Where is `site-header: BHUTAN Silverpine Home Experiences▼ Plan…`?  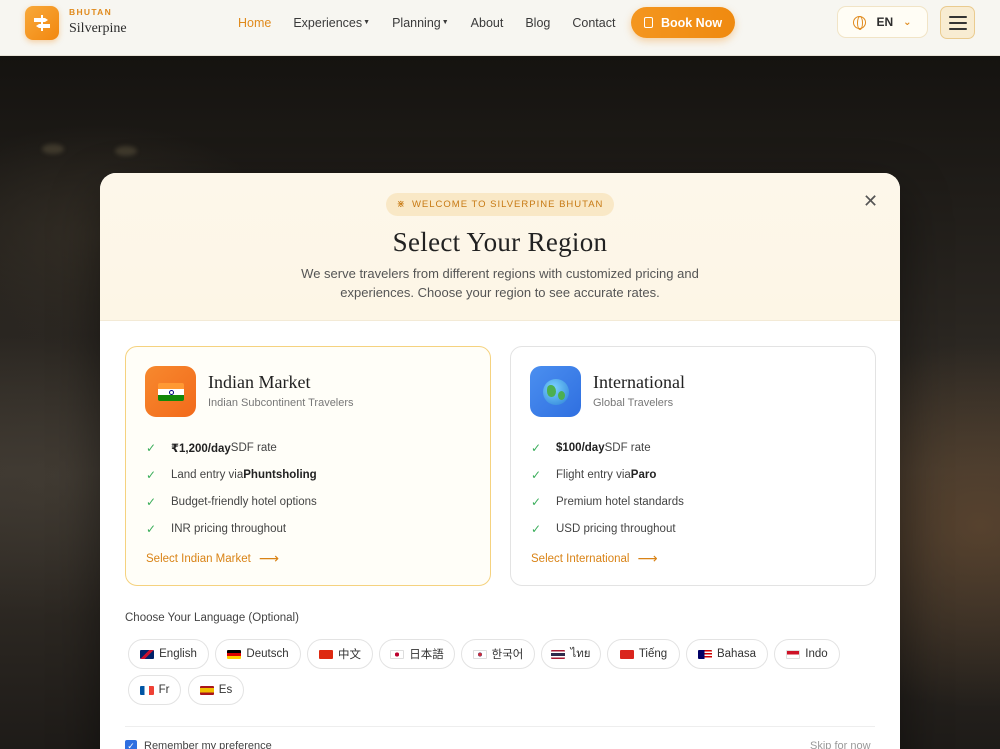
site-header: BHUTAN Silverpine Home Experiences▼ Plan… is located at coordinates (500, 28).